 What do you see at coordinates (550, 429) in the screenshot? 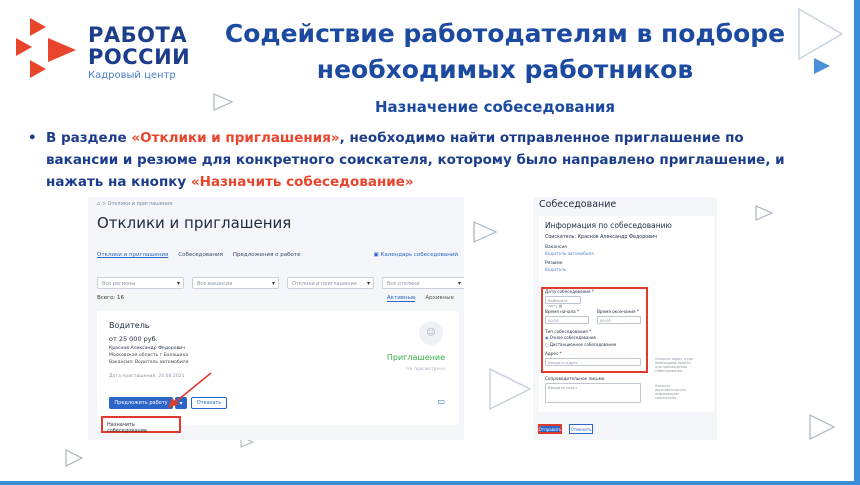
I see `send-button: Отправить` at bounding box center [550, 429].